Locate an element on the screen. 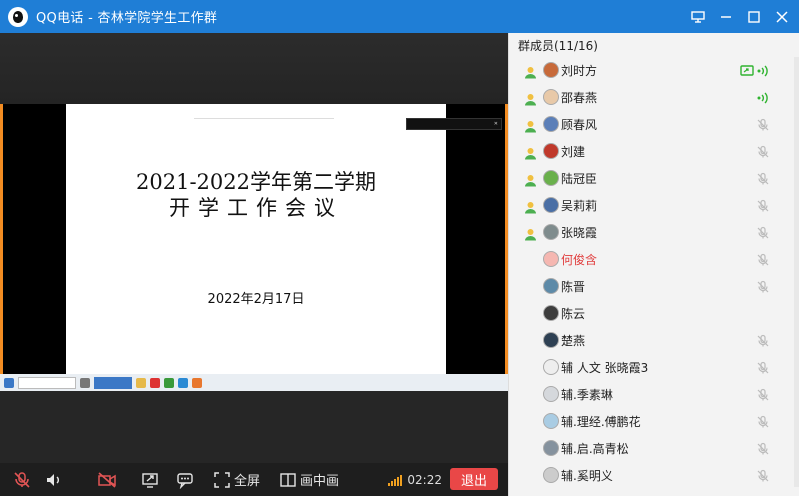  camera-off-icon is located at coordinates (107, 479).